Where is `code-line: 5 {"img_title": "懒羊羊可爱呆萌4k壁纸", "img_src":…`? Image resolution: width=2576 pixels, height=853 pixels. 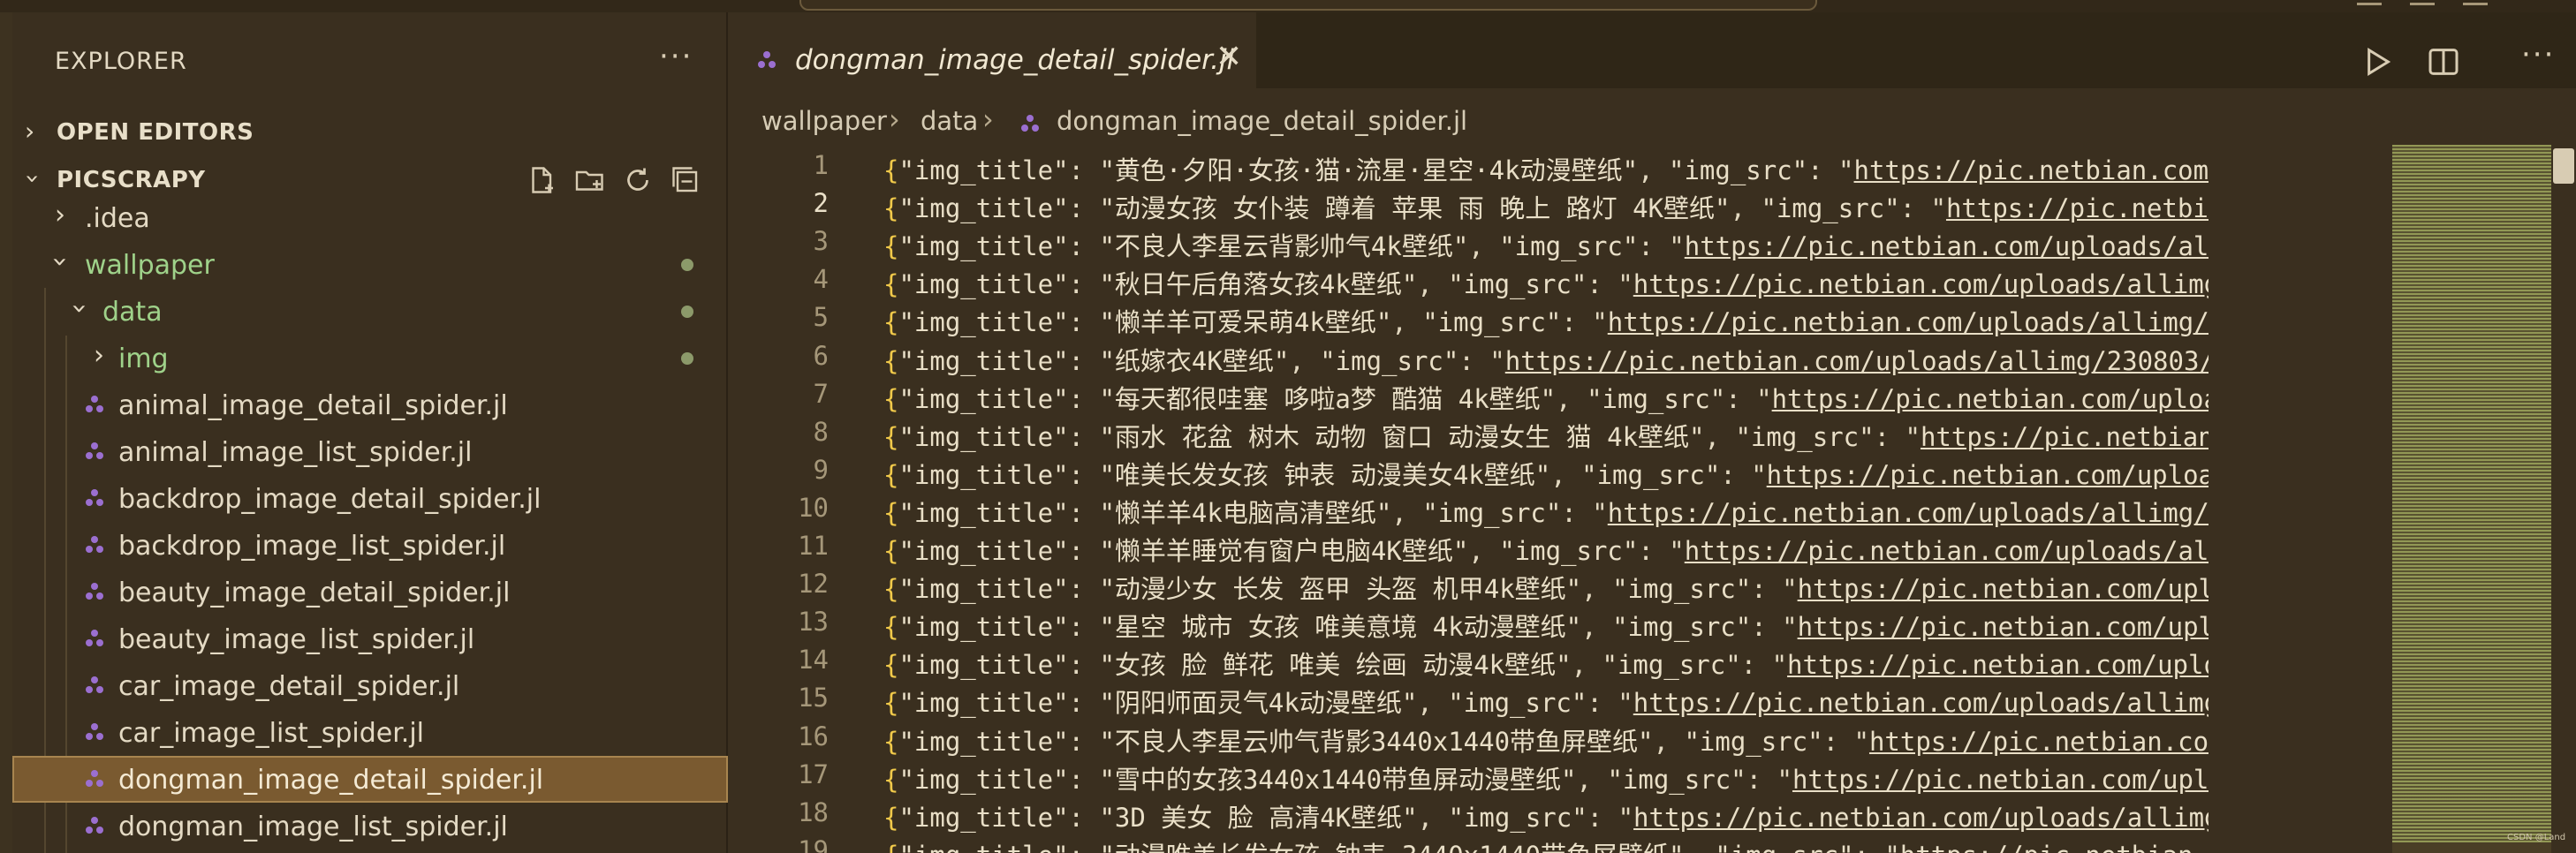
code-line: 5 {"img_title": "懒羊羊可爱呆萌4k壁纸", "img_src":… is located at coordinates (1551, 318).